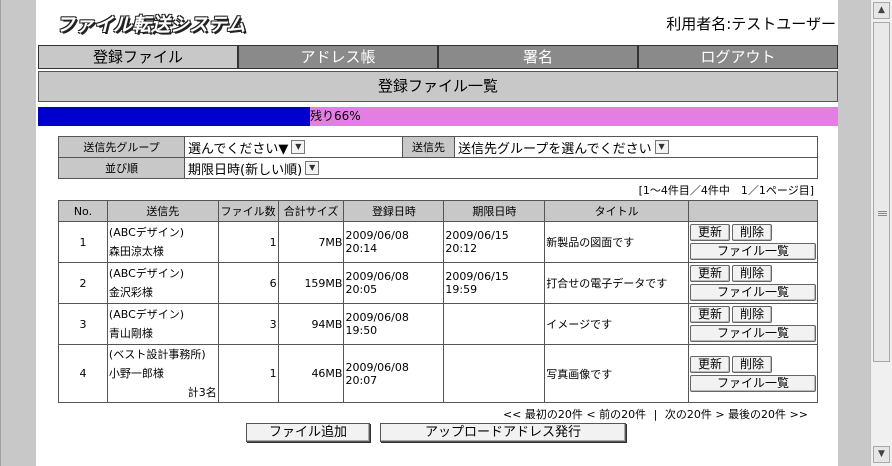  What do you see at coordinates (503, 432) in the screenshot?
I see `issue-upload-address-button: アップロードアドレス発行` at bounding box center [503, 432].